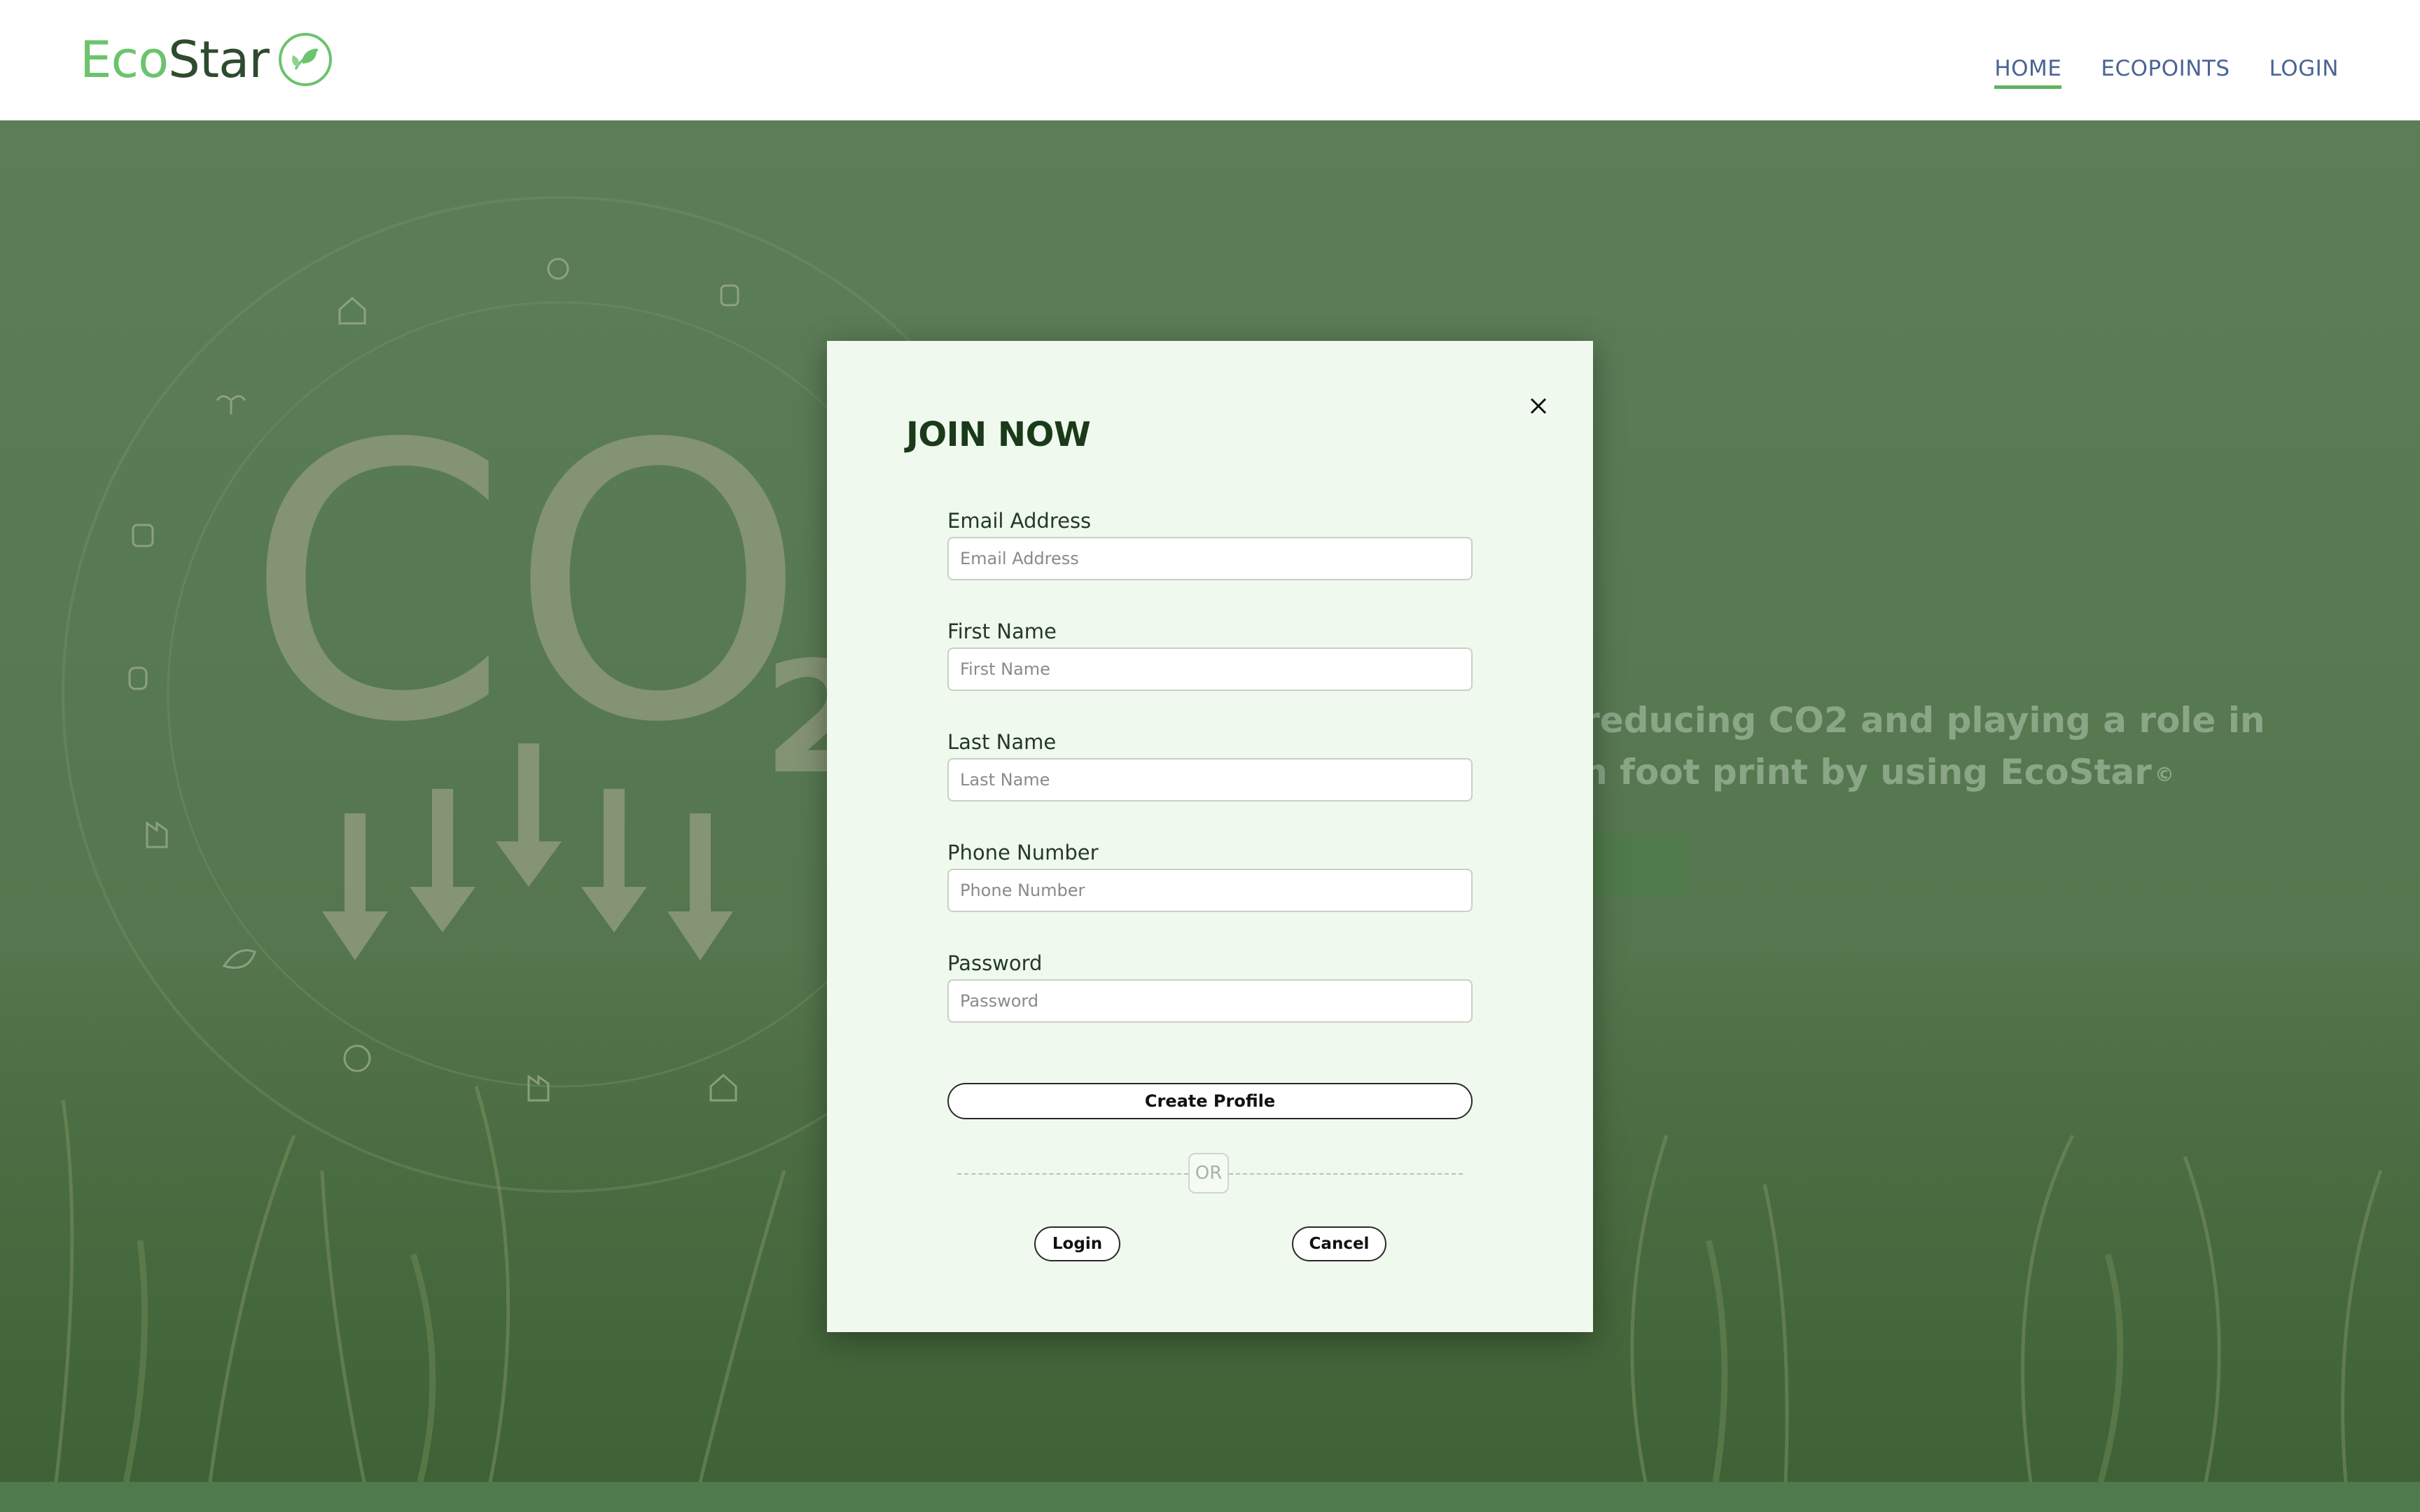 Image resolution: width=2420 pixels, height=1512 pixels. I want to click on password-label: Password, so click(995, 963).